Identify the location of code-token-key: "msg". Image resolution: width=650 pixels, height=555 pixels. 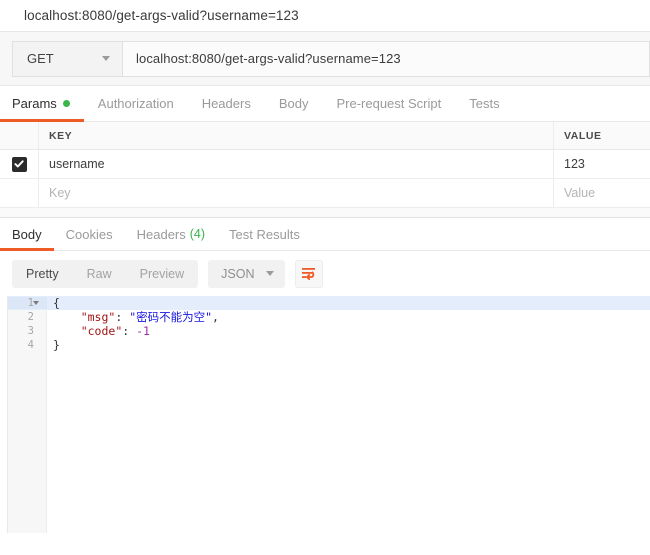
(98, 317).